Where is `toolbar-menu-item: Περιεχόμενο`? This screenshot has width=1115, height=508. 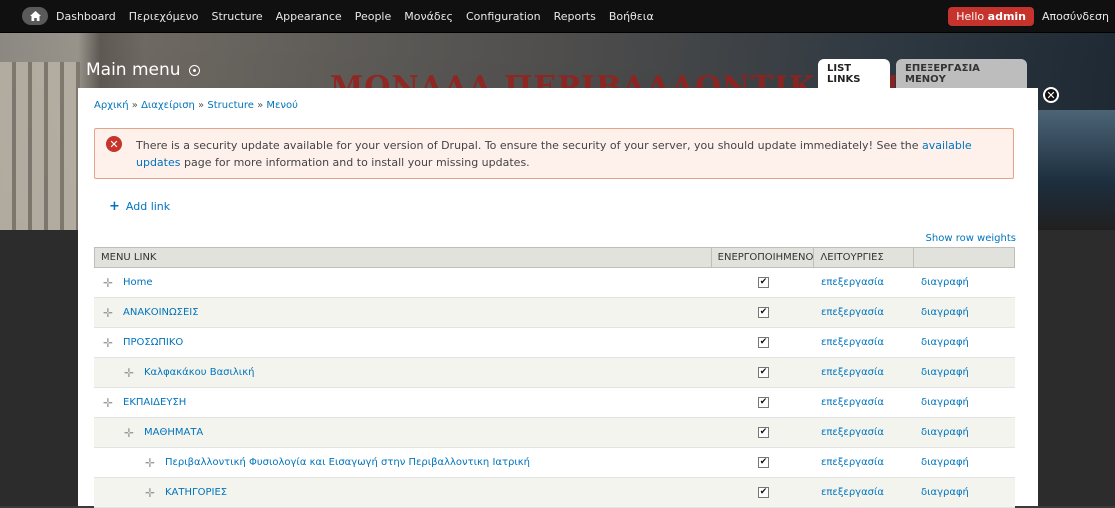
toolbar-menu-item: Περιεχόμενο is located at coordinates (164, 16).